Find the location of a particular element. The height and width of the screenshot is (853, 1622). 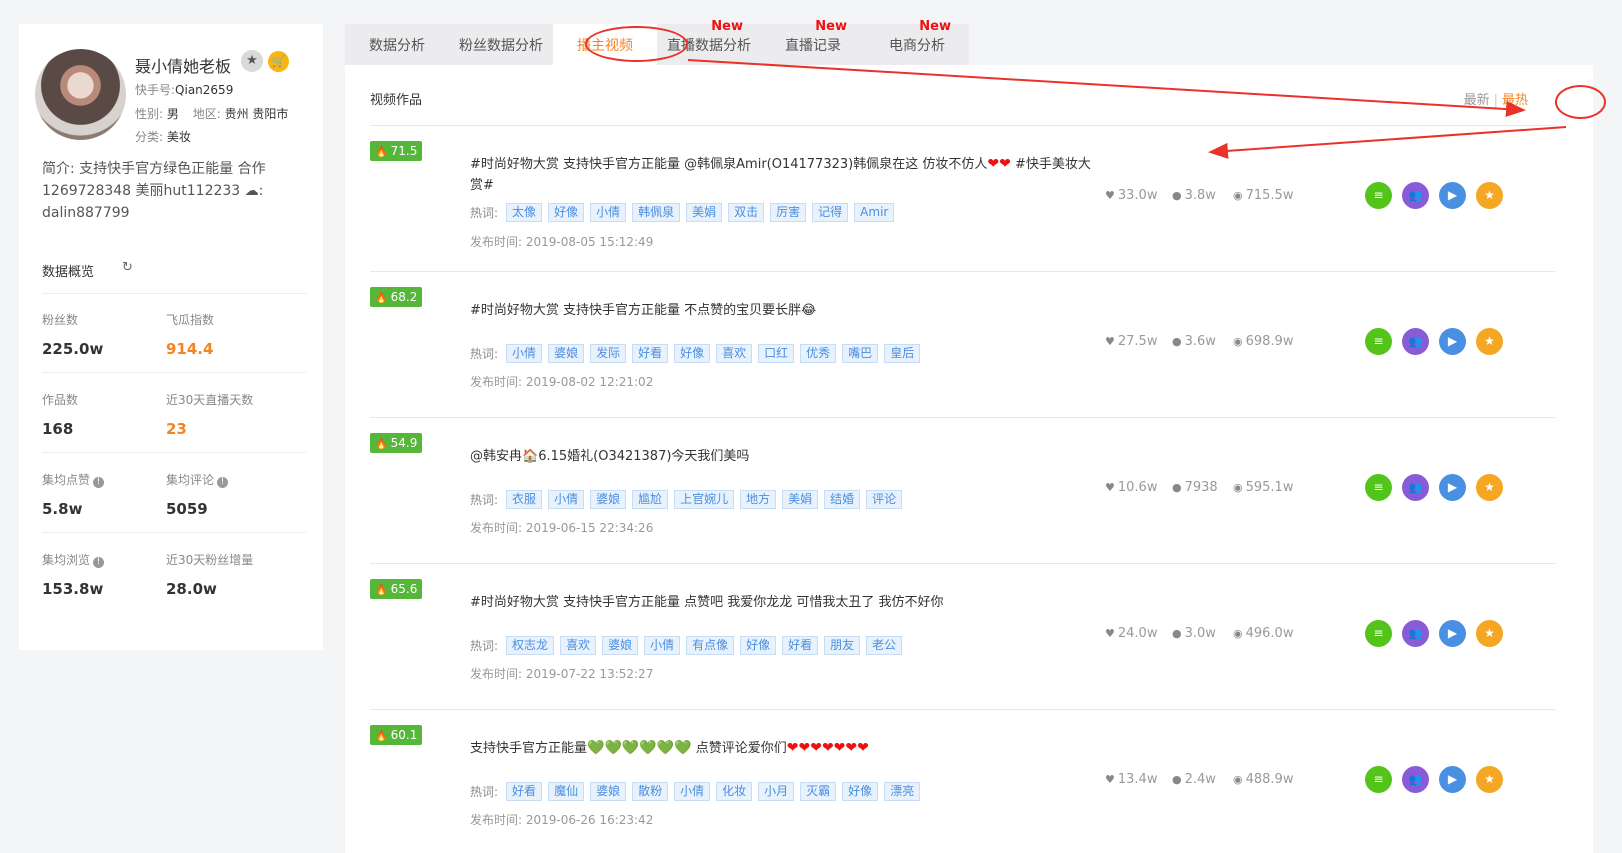

sort-latest: 最新 is located at coordinates (1477, 100).